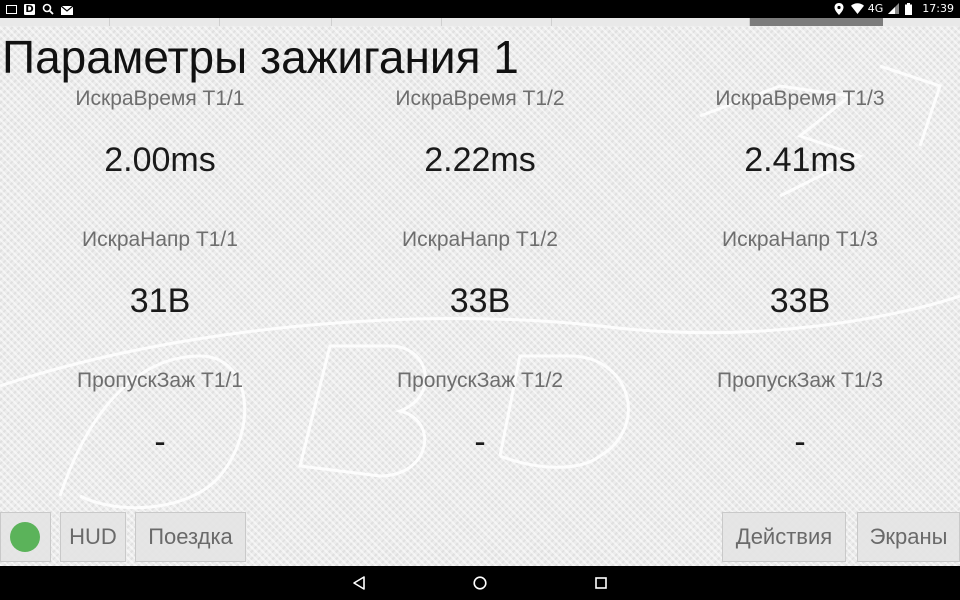  Describe the element at coordinates (908, 537) in the screenshot. I see `screens-button: Экраны` at that location.